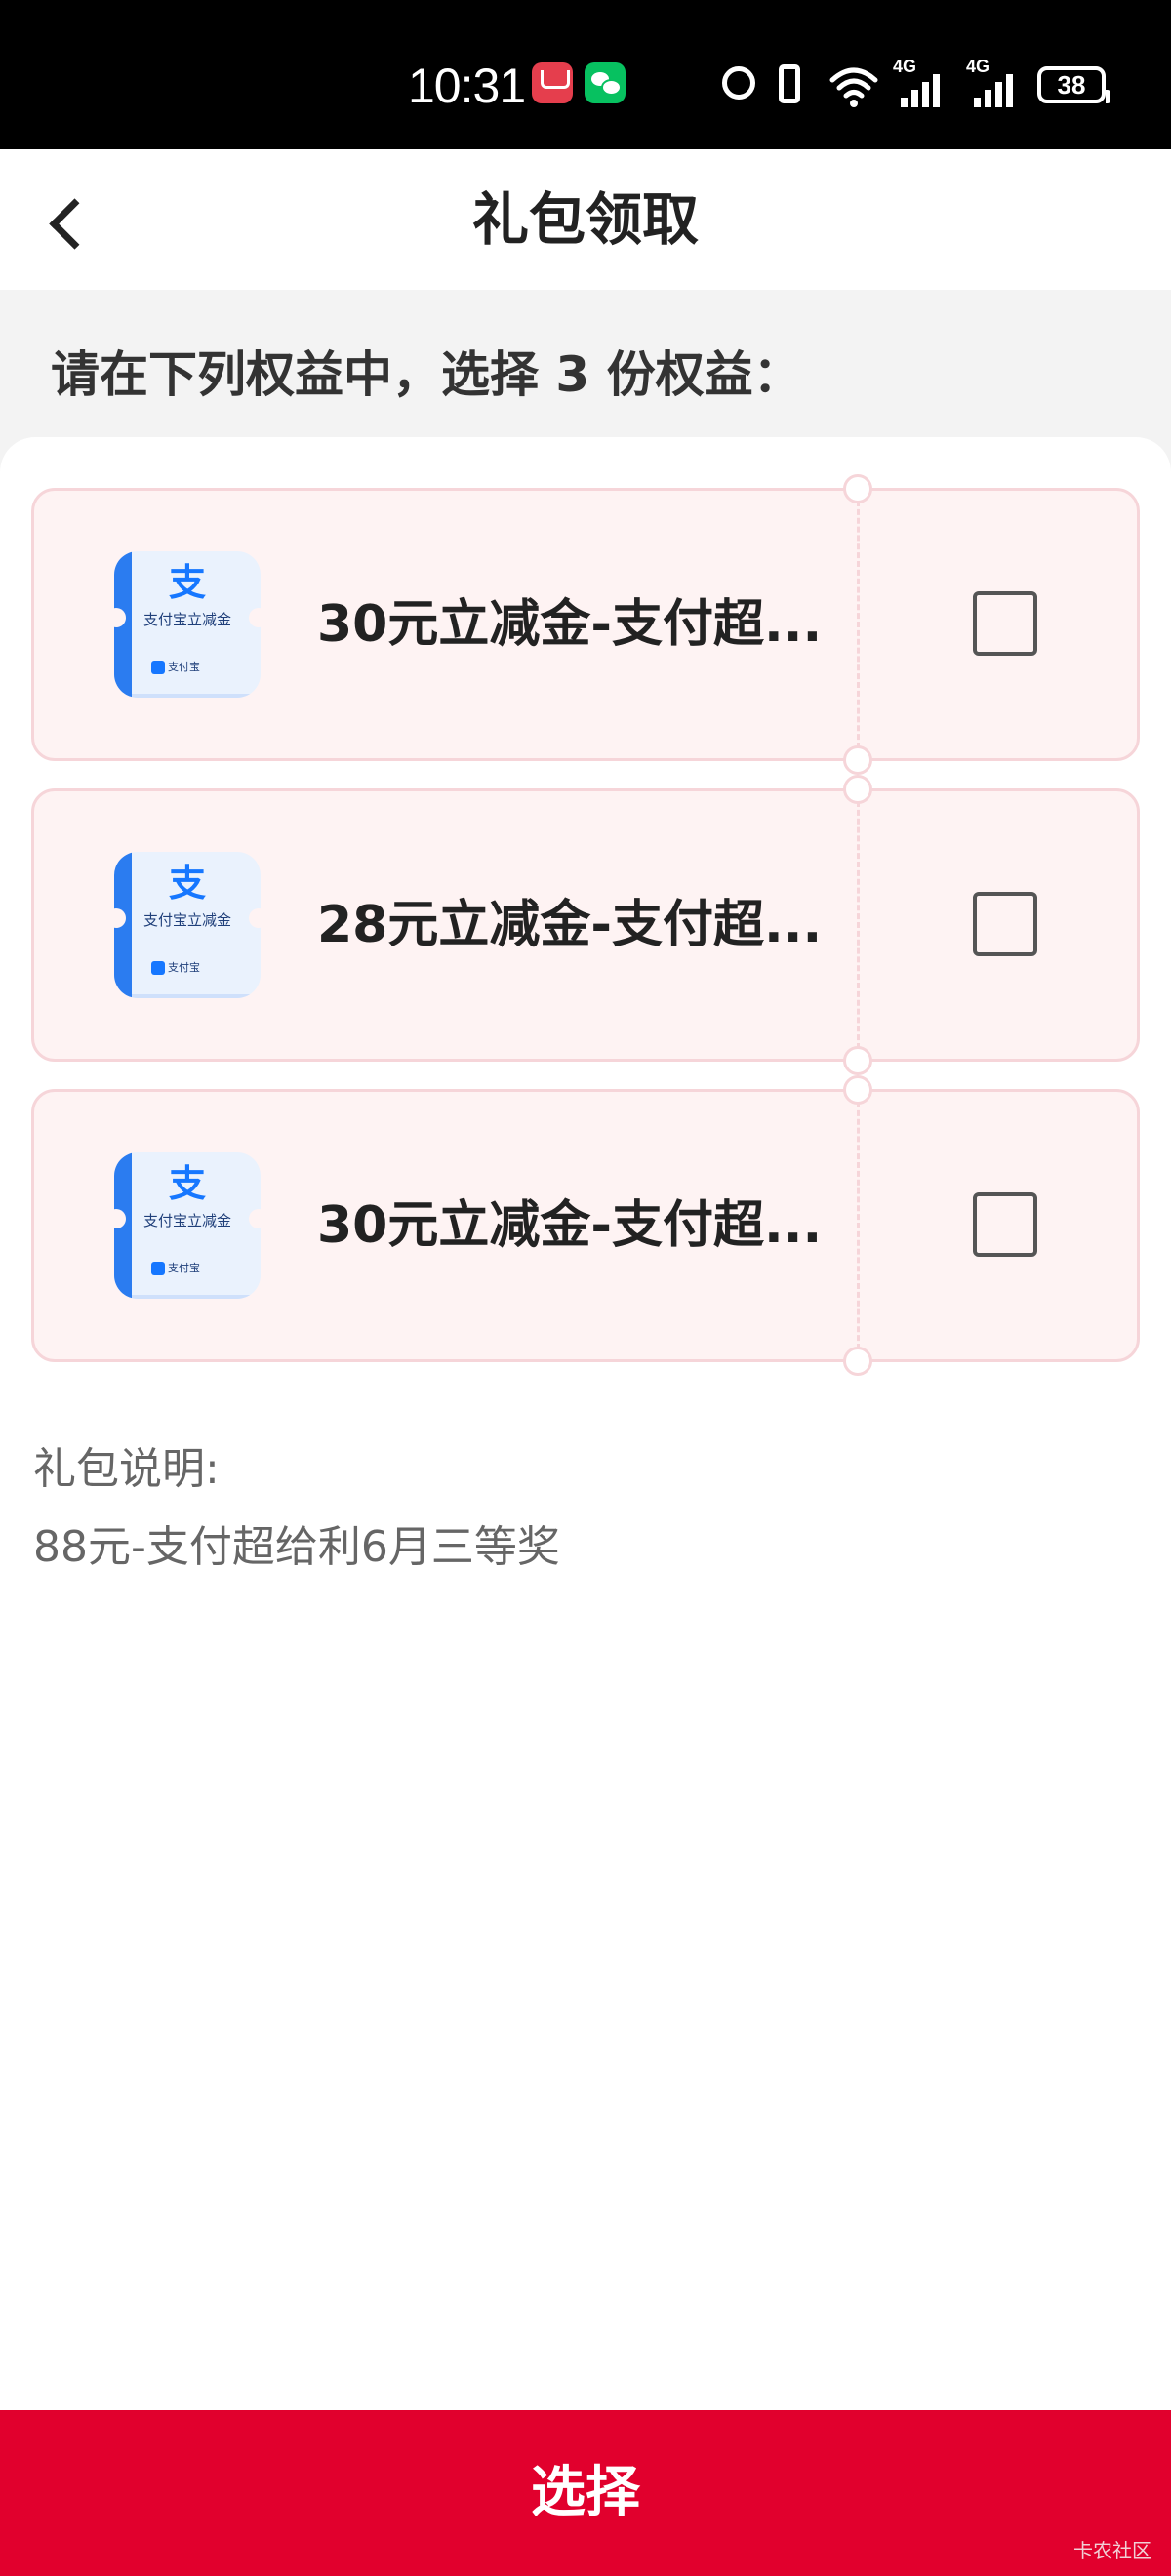  Describe the element at coordinates (738, 83) in the screenshot. I see `alarm-icon` at that location.